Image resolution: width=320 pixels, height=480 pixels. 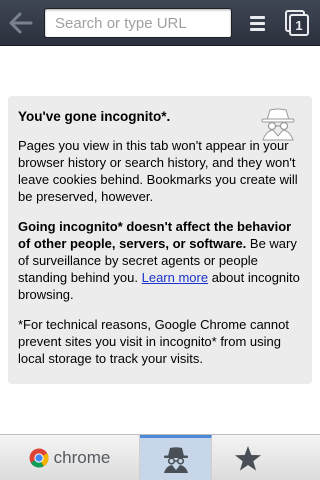 I want to click on menu-icon, so click(x=257, y=17).